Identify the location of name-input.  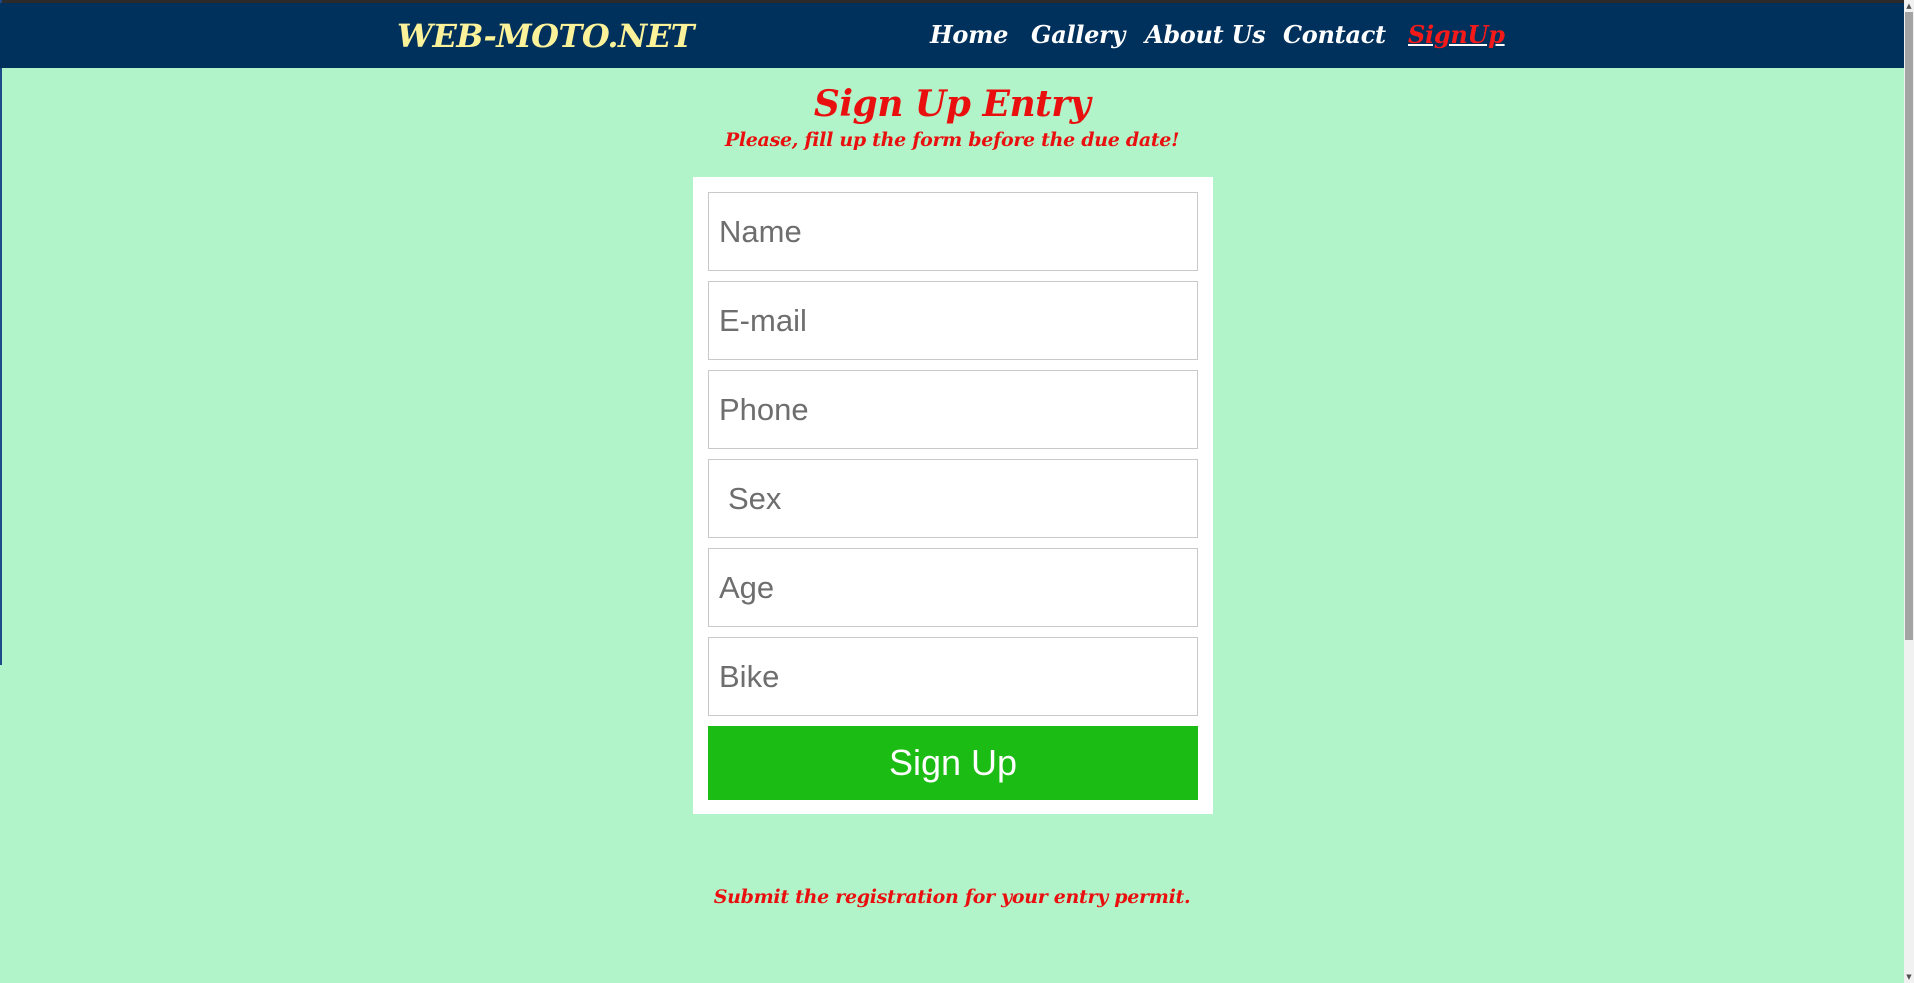
(953, 231).